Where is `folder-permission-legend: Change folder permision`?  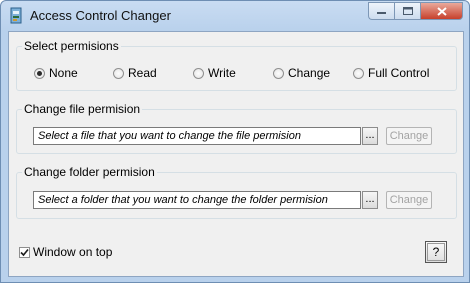
folder-permission-legend: Change folder permision is located at coordinates (89, 172).